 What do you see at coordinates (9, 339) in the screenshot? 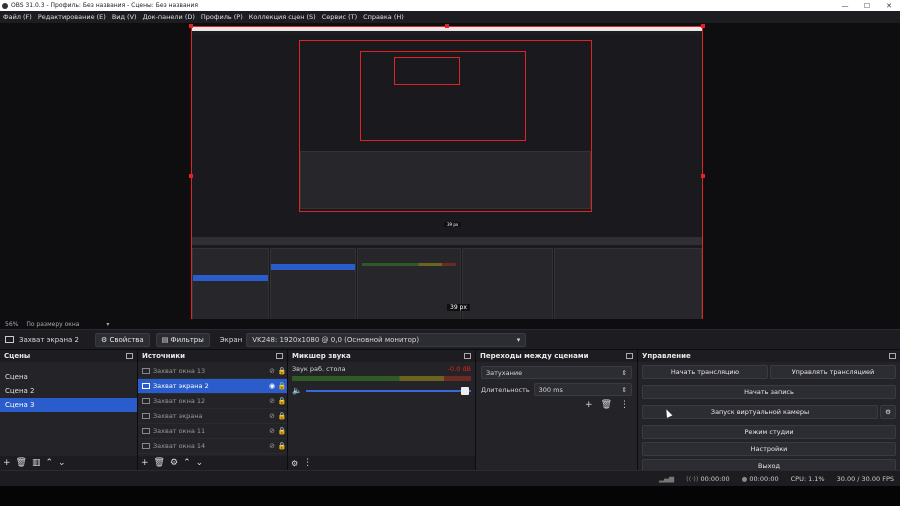
I see `monitor-icon` at bounding box center [9, 339].